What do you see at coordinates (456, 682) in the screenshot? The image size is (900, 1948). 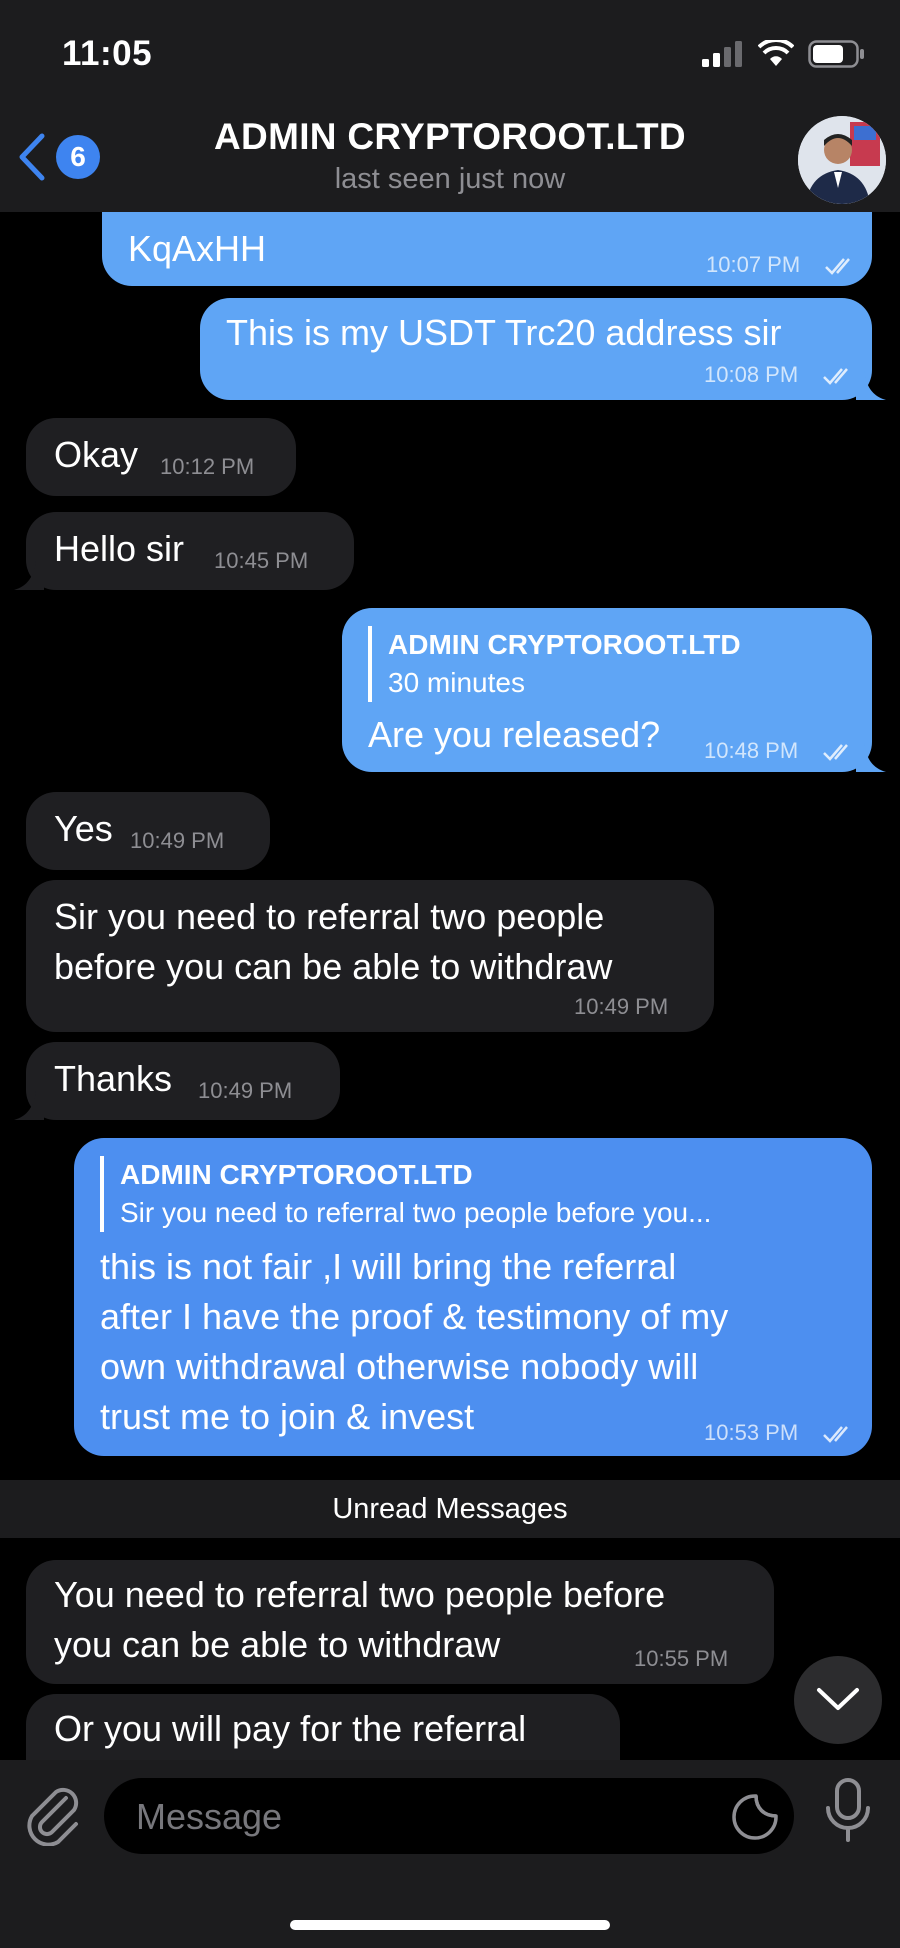 I see `reply-text: 30 minutes` at bounding box center [456, 682].